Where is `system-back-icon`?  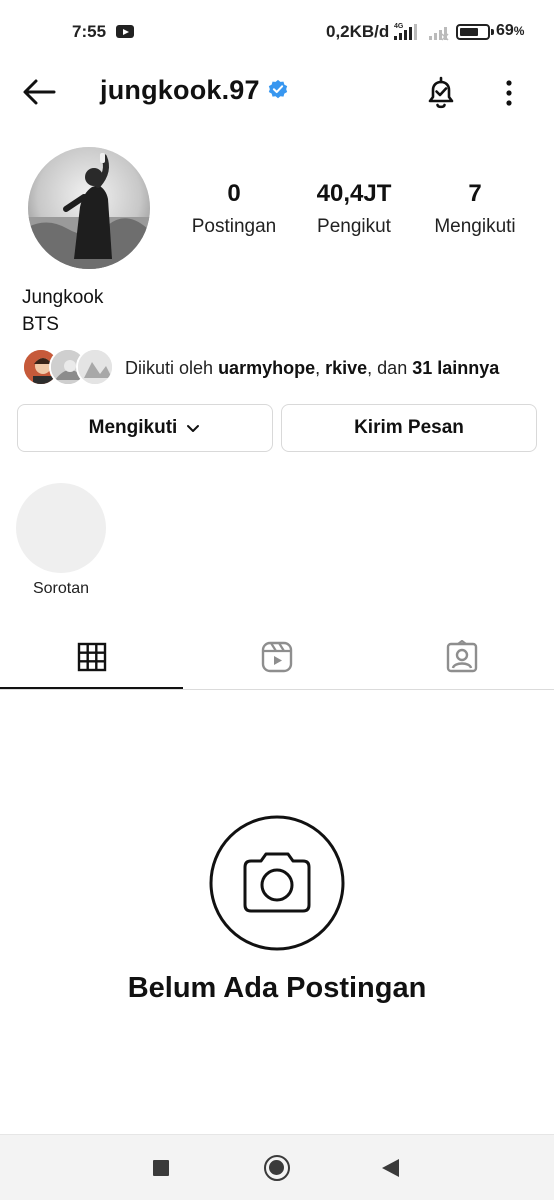
system-back-icon is located at coordinates (390, 1168).